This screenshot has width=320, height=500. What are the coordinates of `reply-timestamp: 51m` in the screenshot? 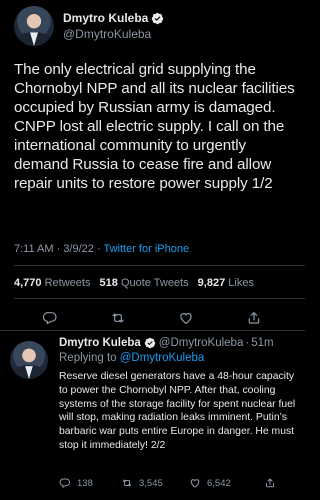 It's located at (262, 343).